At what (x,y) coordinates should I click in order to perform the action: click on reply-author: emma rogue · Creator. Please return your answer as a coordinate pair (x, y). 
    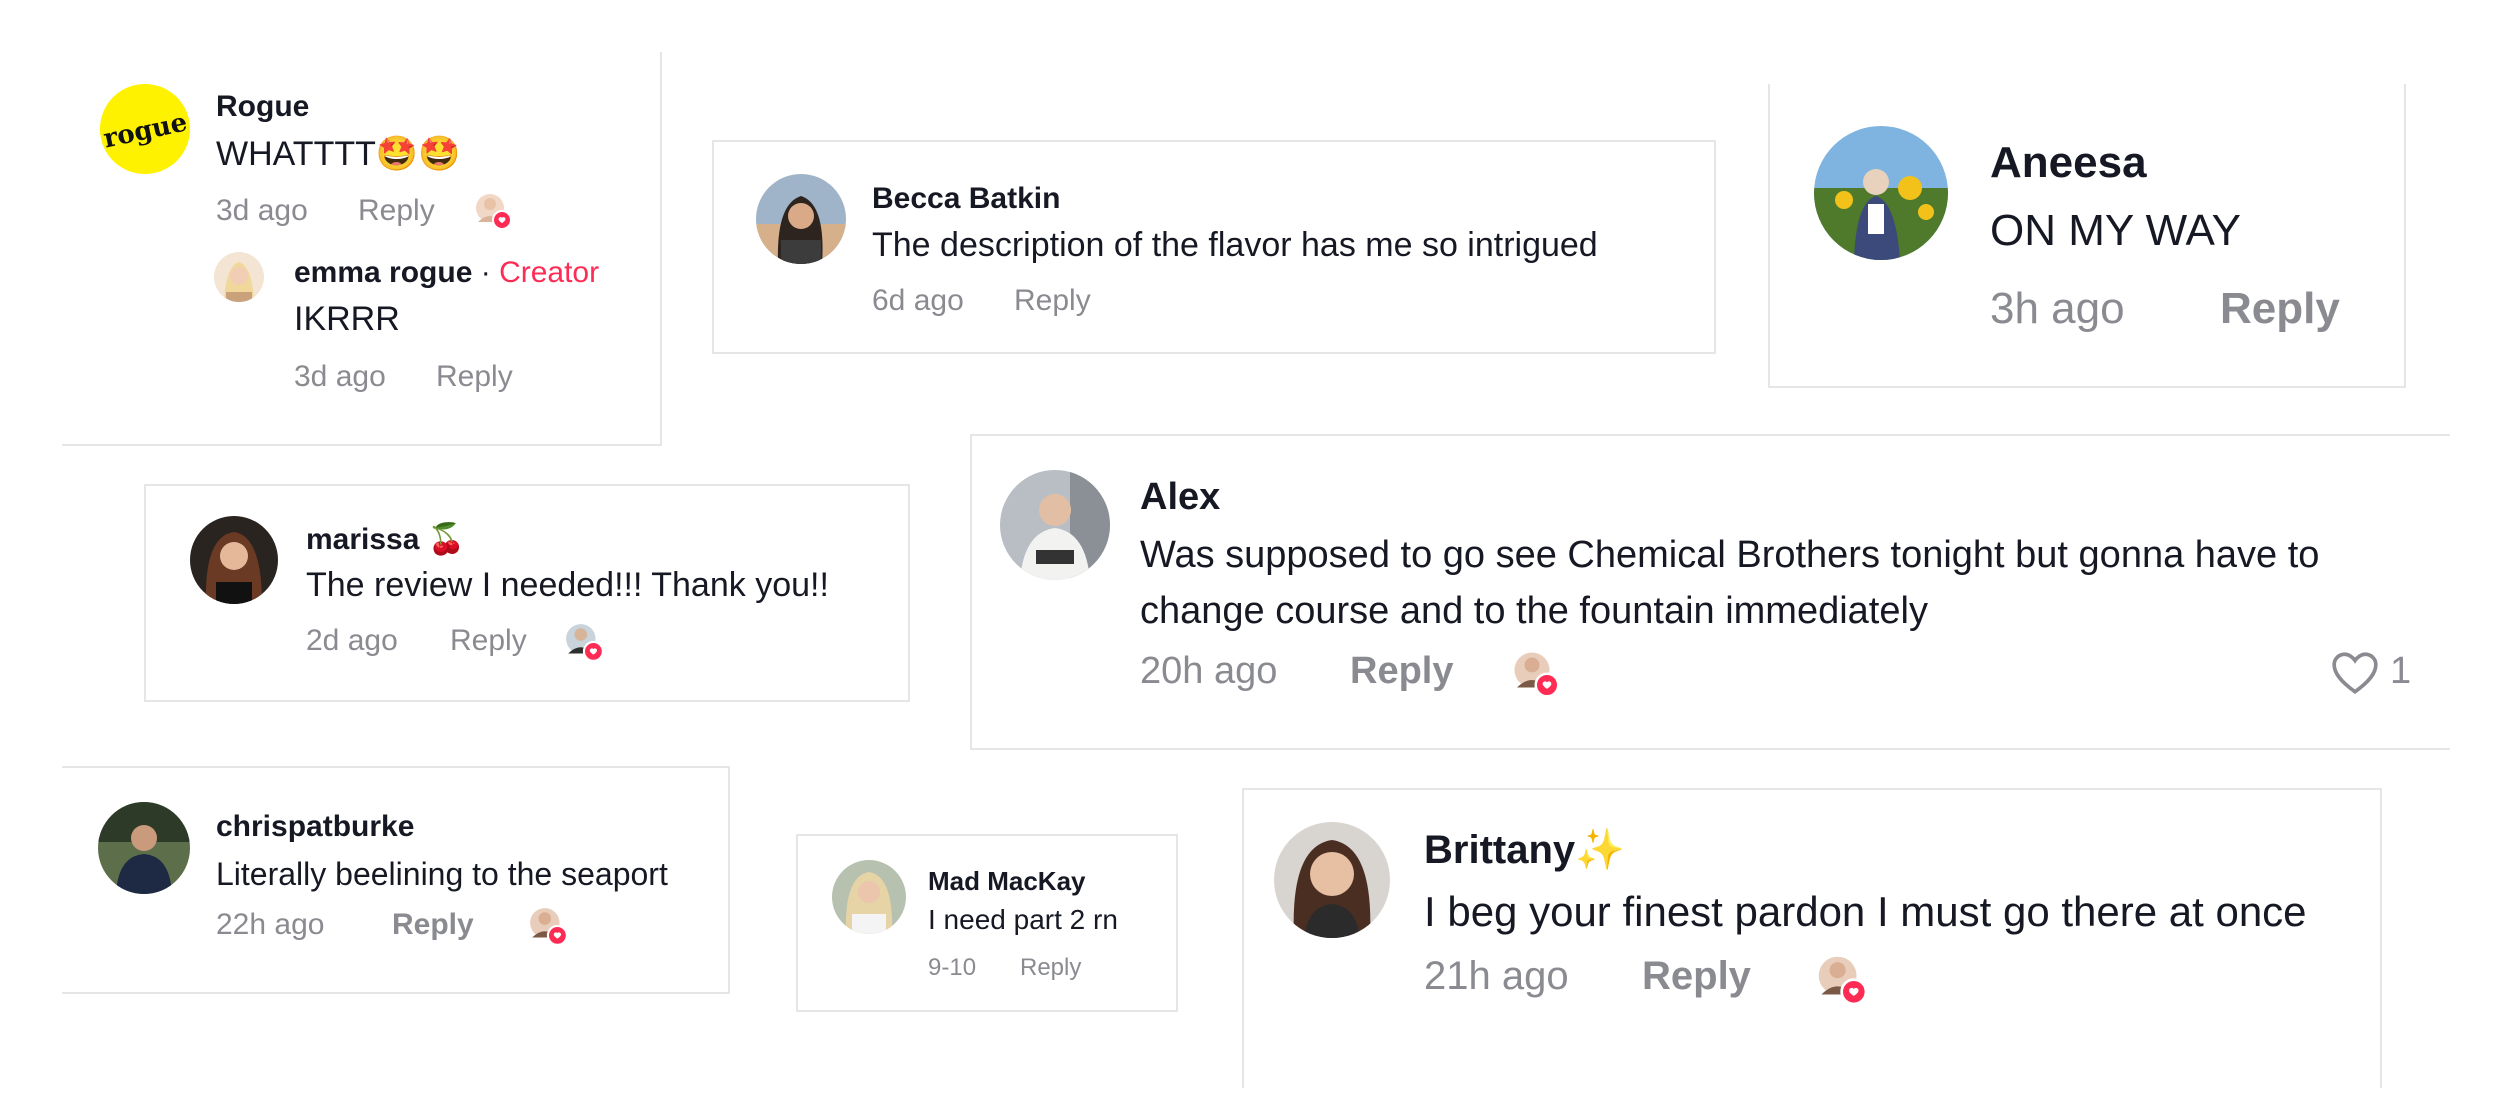
    Looking at the image, I should click on (446, 273).